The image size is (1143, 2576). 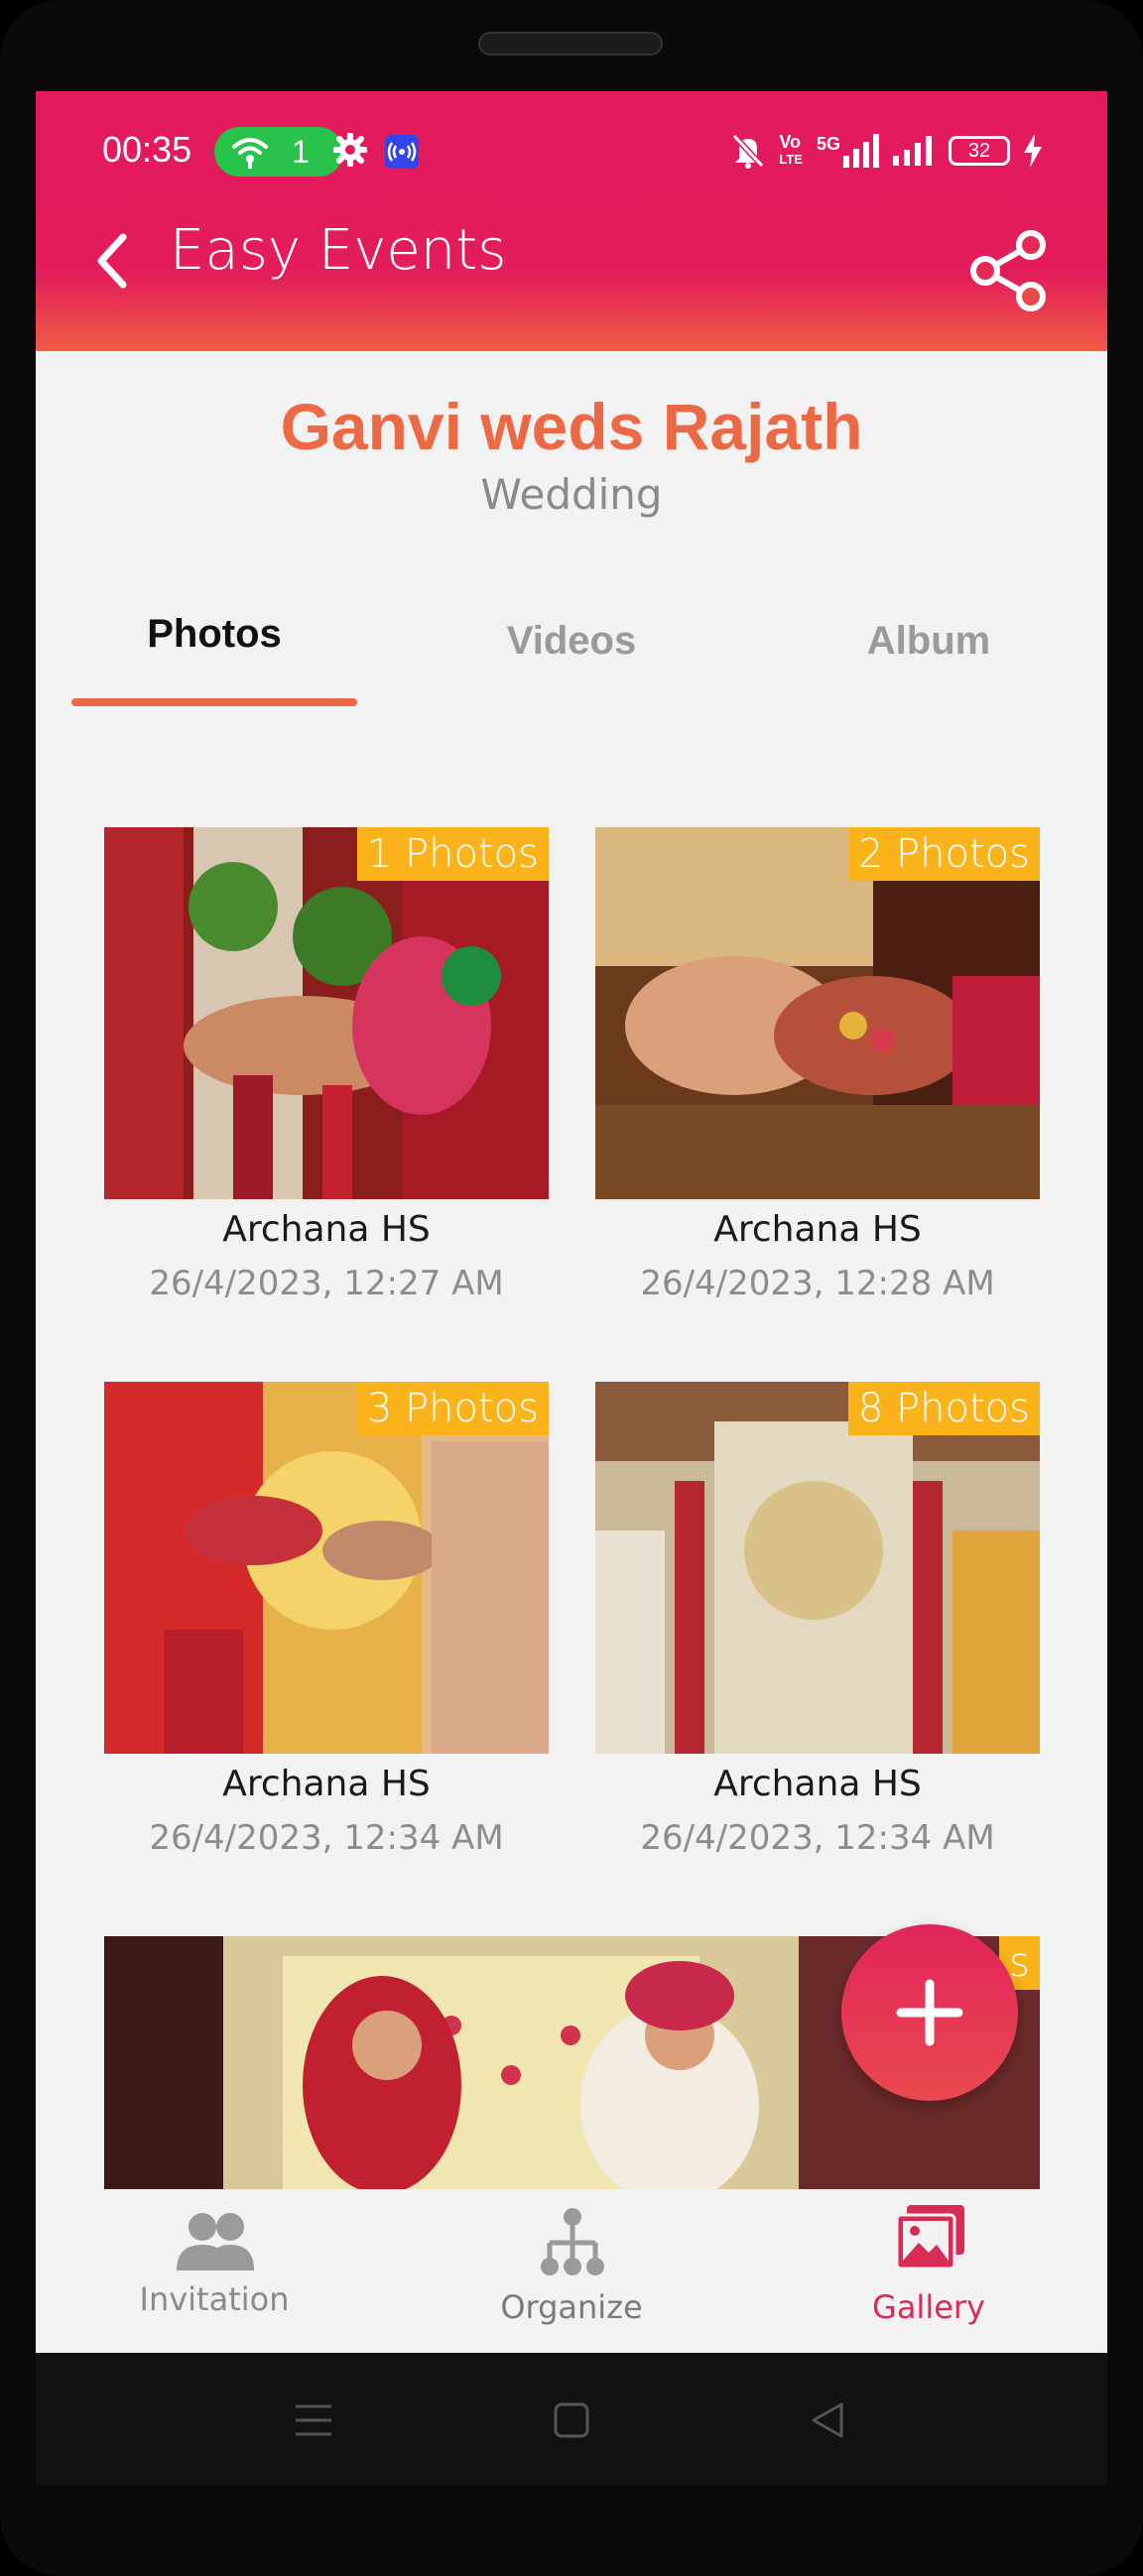 I want to click on plus-icon, so click(x=929, y=2012).